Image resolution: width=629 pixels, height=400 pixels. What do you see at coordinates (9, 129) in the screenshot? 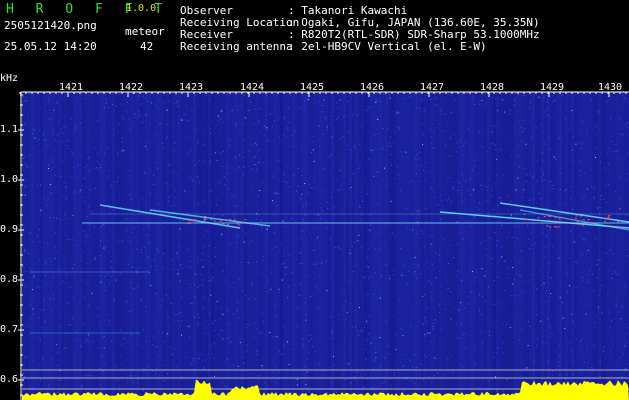
I see `y-tick-label: 1.1` at bounding box center [9, 129].